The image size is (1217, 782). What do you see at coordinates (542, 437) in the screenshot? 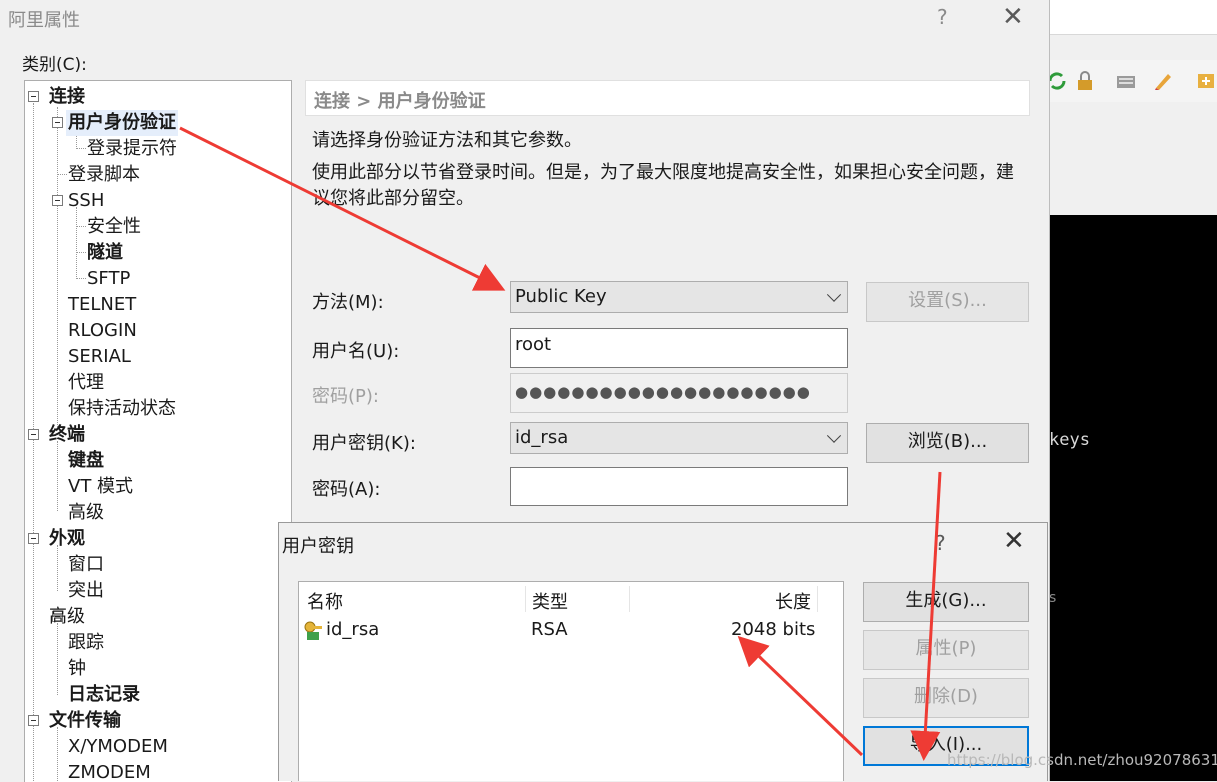
I see `user-key-value: id_rsa` at bounding box center [542, 437].